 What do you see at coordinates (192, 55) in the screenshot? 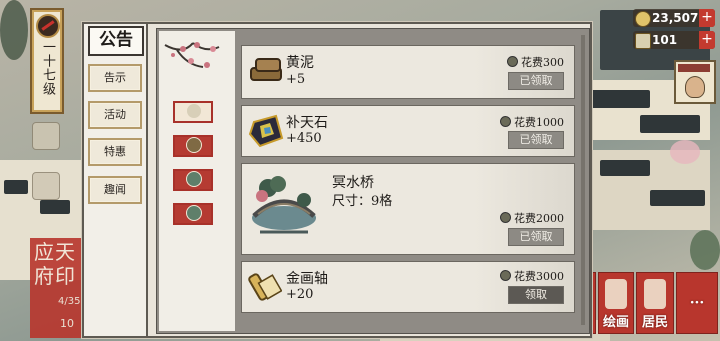
I see `plum-blossom-icon` at bounding box center [192, 55].